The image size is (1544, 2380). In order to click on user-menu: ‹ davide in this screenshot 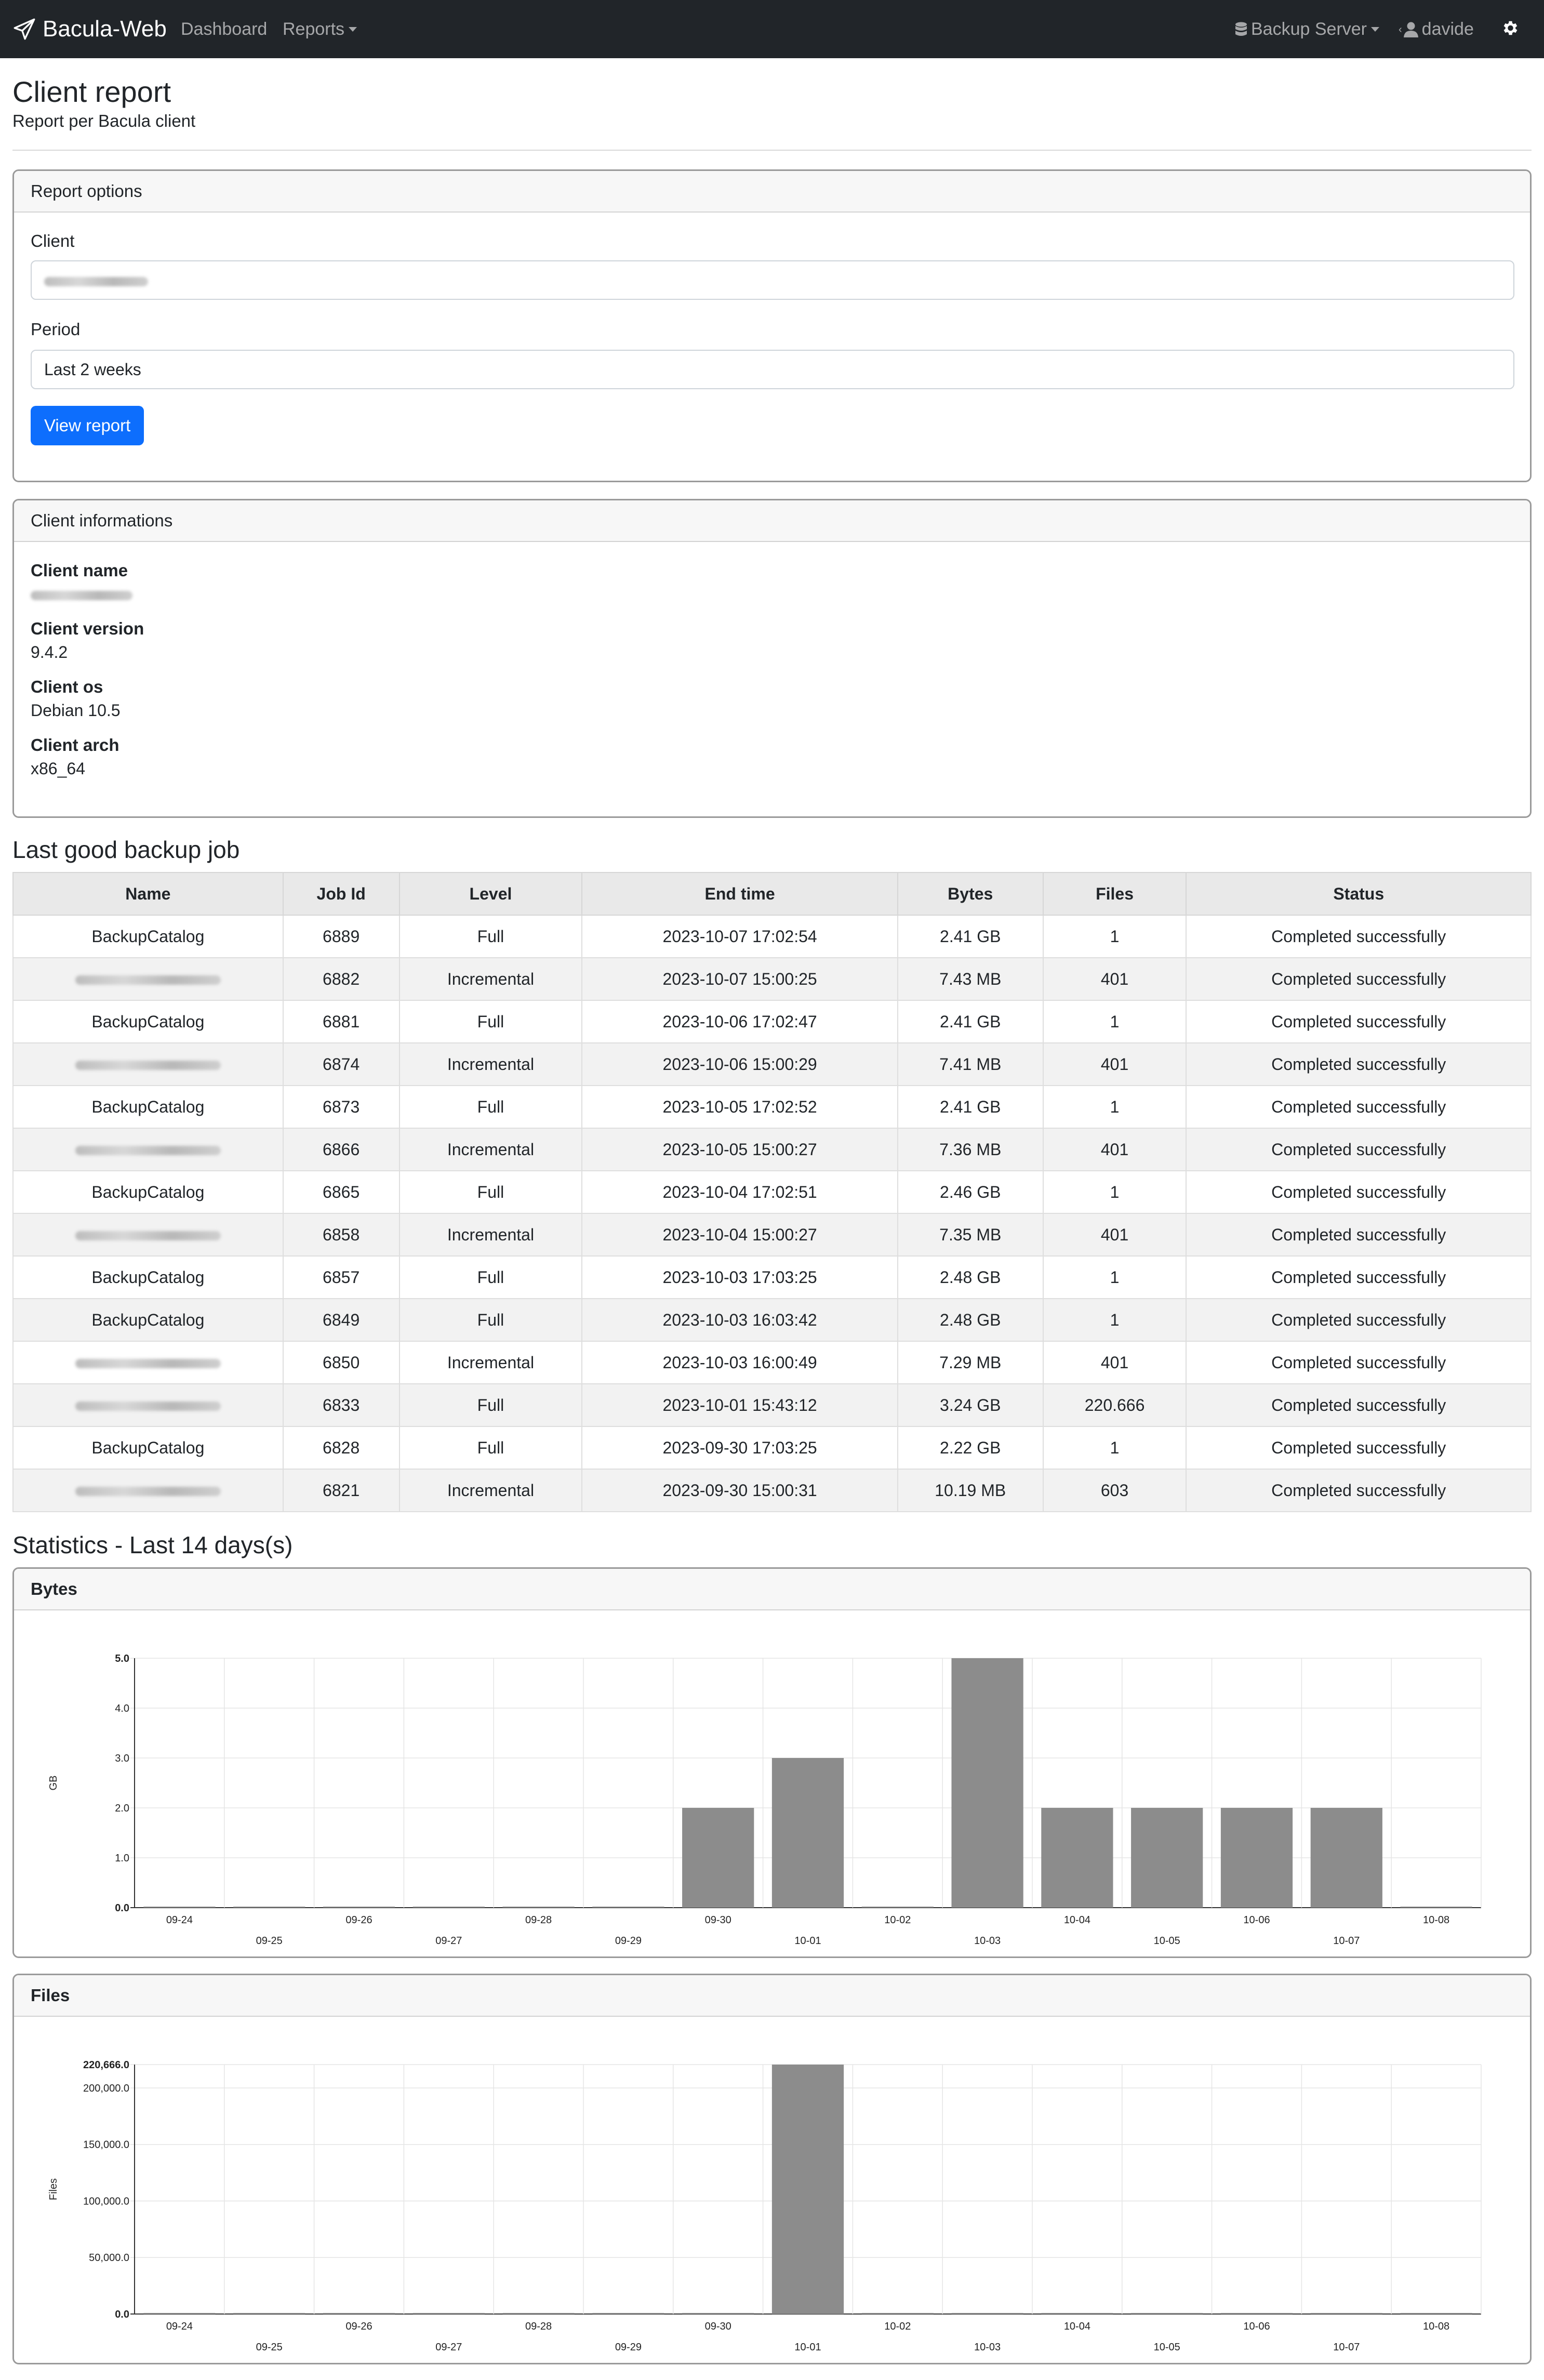, I will do `click(1437, 29)`.